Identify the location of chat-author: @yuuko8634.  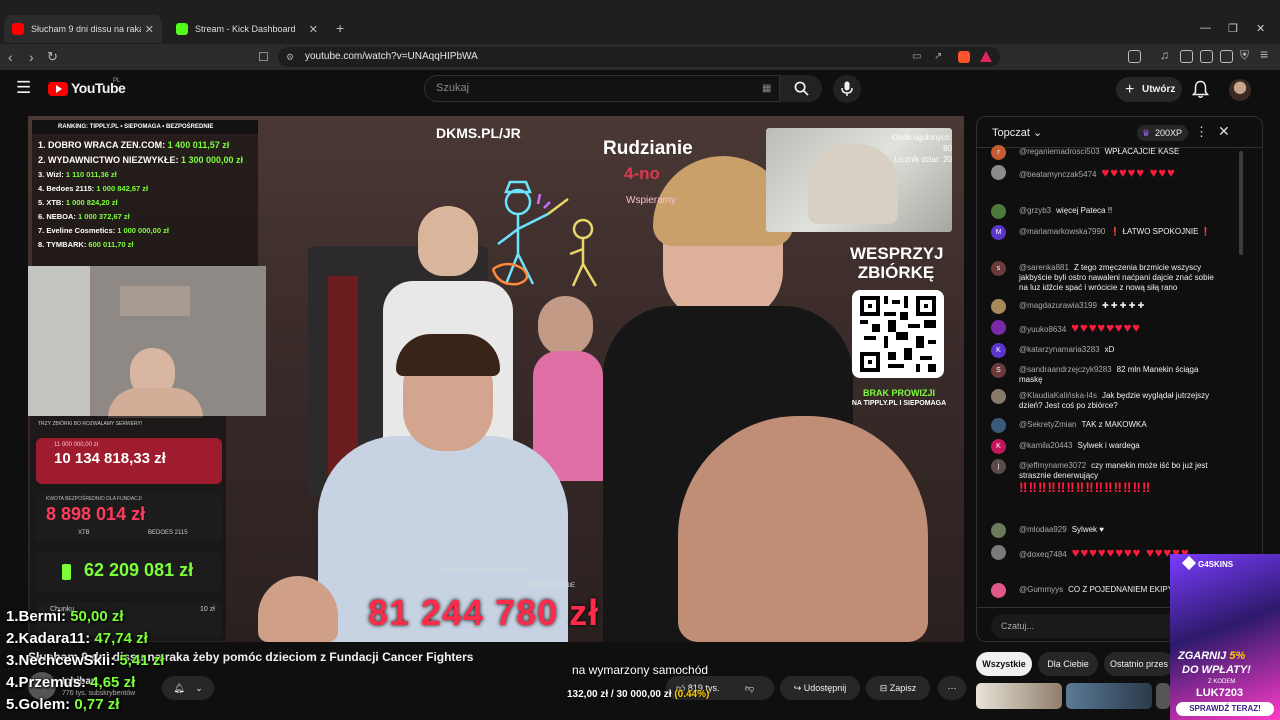
(1042, 329).